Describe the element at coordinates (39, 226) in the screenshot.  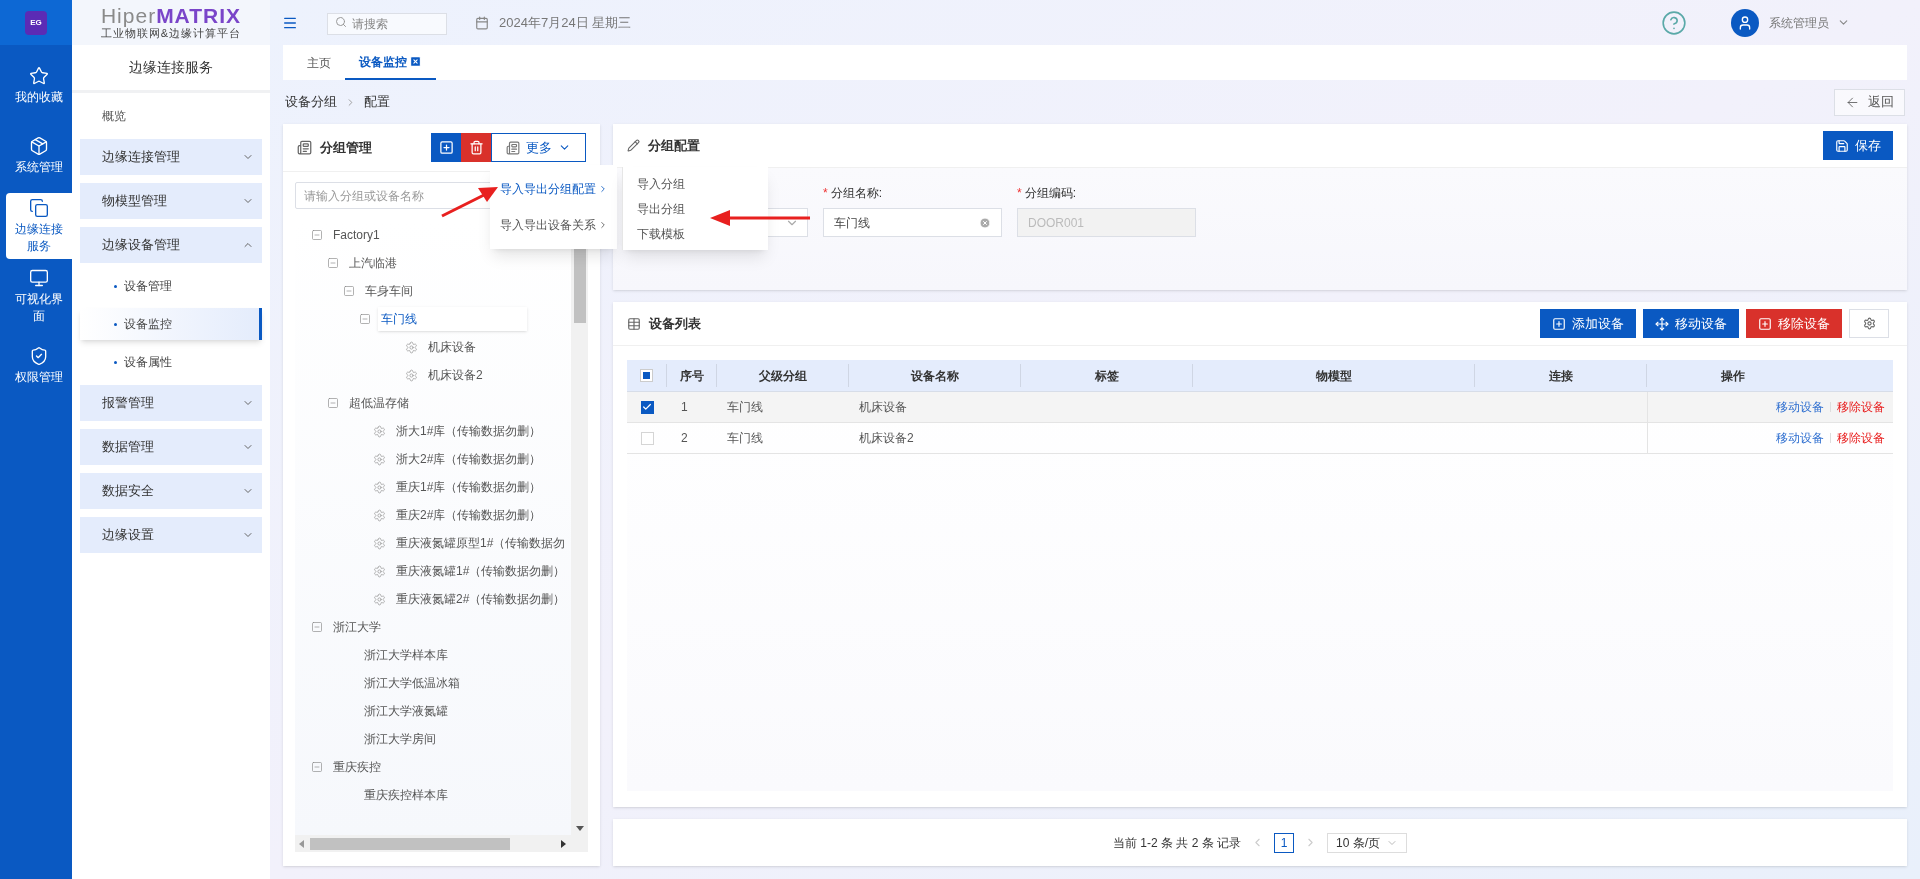
I see `rail-nav-item: 边缘连接服务` at that location.